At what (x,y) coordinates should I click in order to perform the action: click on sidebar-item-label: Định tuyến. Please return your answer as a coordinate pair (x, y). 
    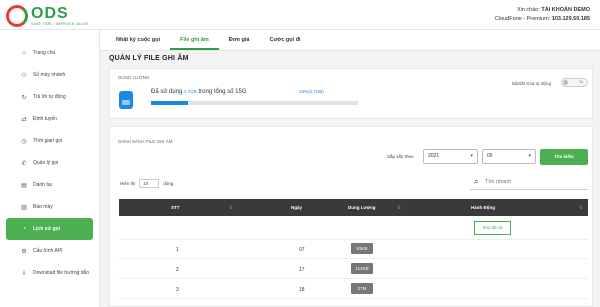
    Looking at the image, I should click on (45, 119).